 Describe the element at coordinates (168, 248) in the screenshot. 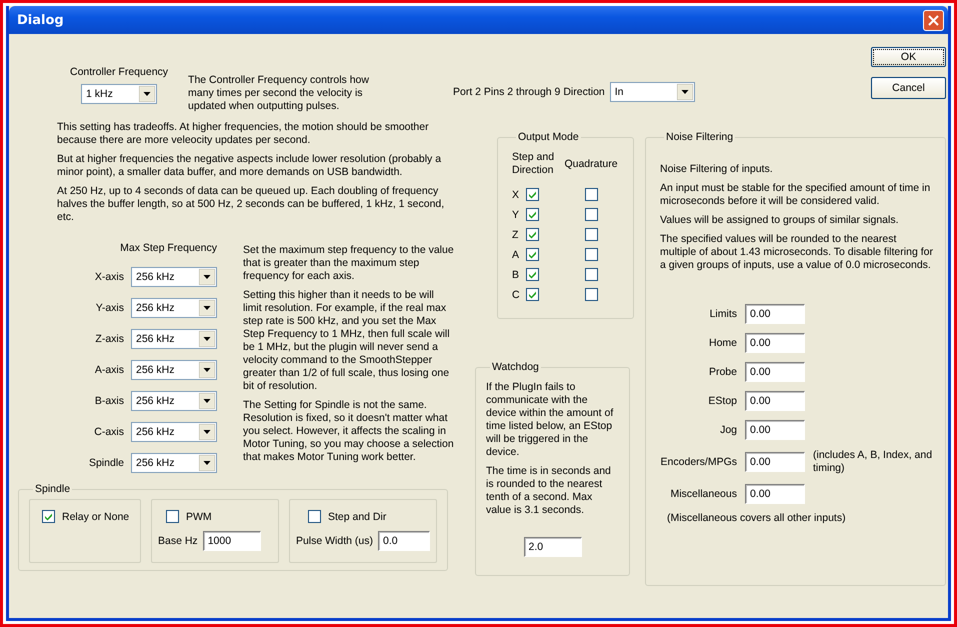

I see `section-title: Max Step Frequency` at that location.